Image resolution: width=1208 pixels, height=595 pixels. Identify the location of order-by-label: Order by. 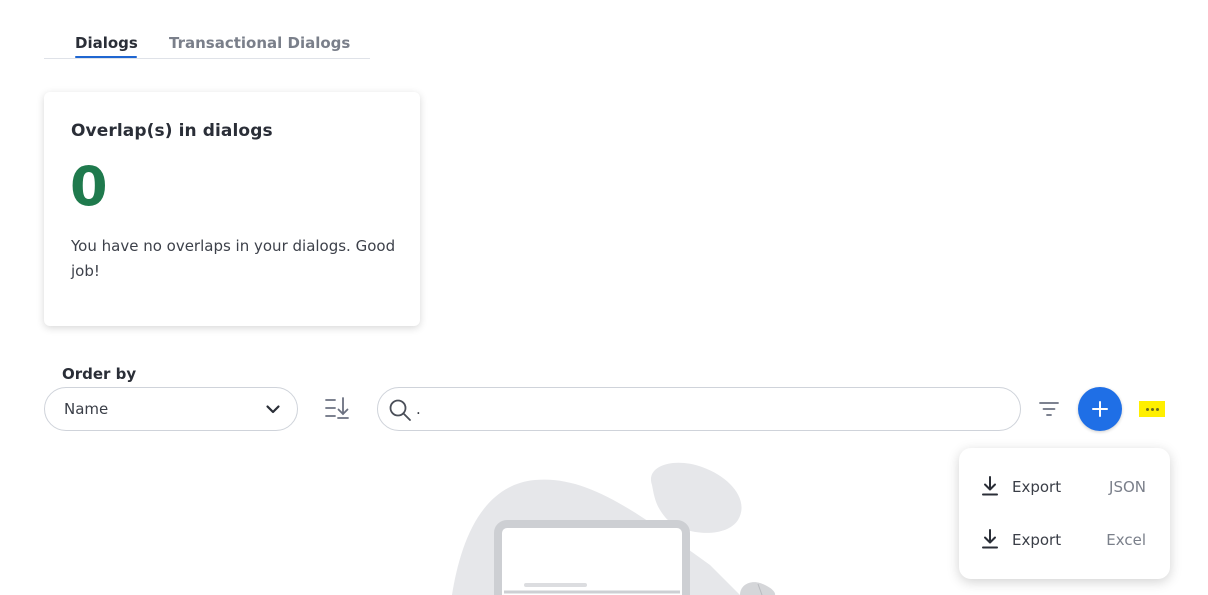
(99, 374).